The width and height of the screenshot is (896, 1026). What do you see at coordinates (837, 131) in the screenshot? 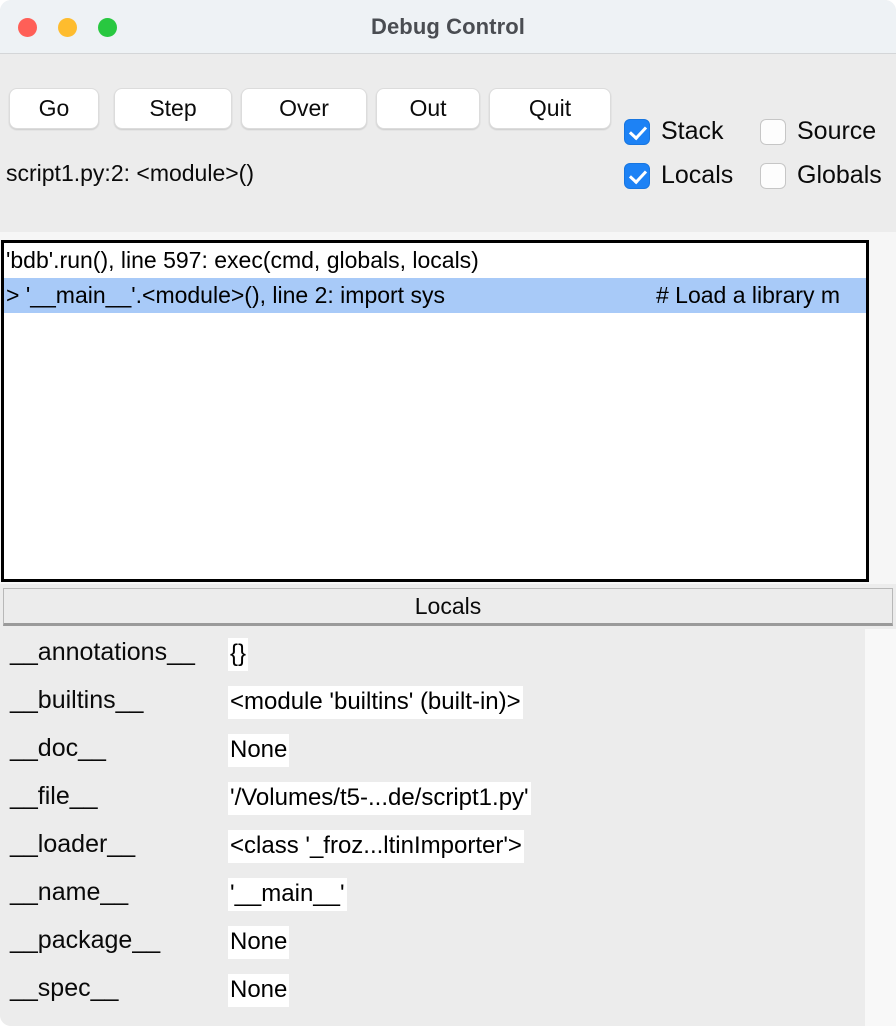
I see `checkbox-source-label: Source` at bounding box center [837, 131].